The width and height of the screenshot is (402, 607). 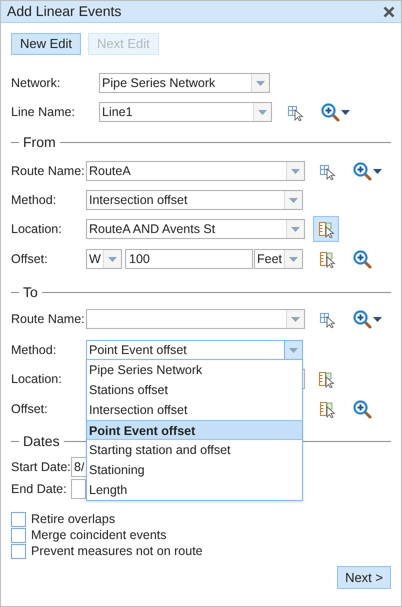 I want to click on distance-field: 100, so click(x=189, y=259).